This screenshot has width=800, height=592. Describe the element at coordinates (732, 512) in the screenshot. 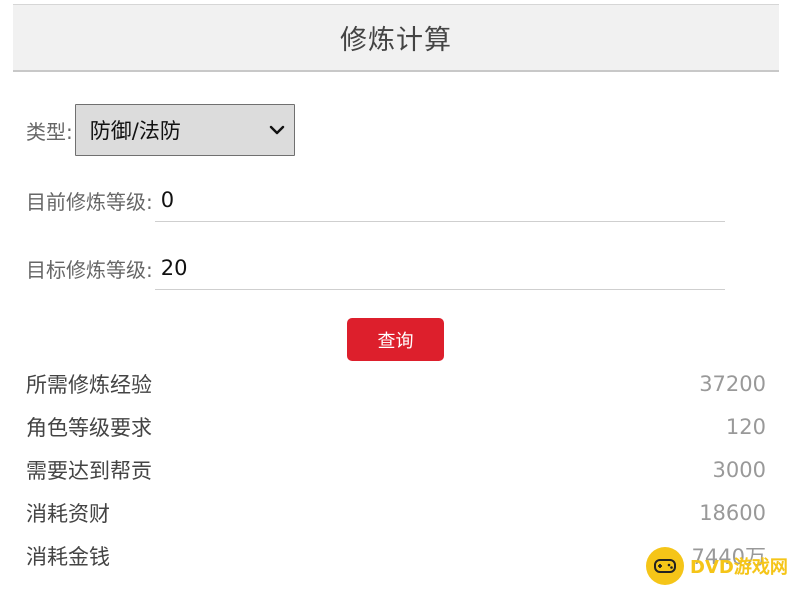

I see `result-value: 18600` at that location.